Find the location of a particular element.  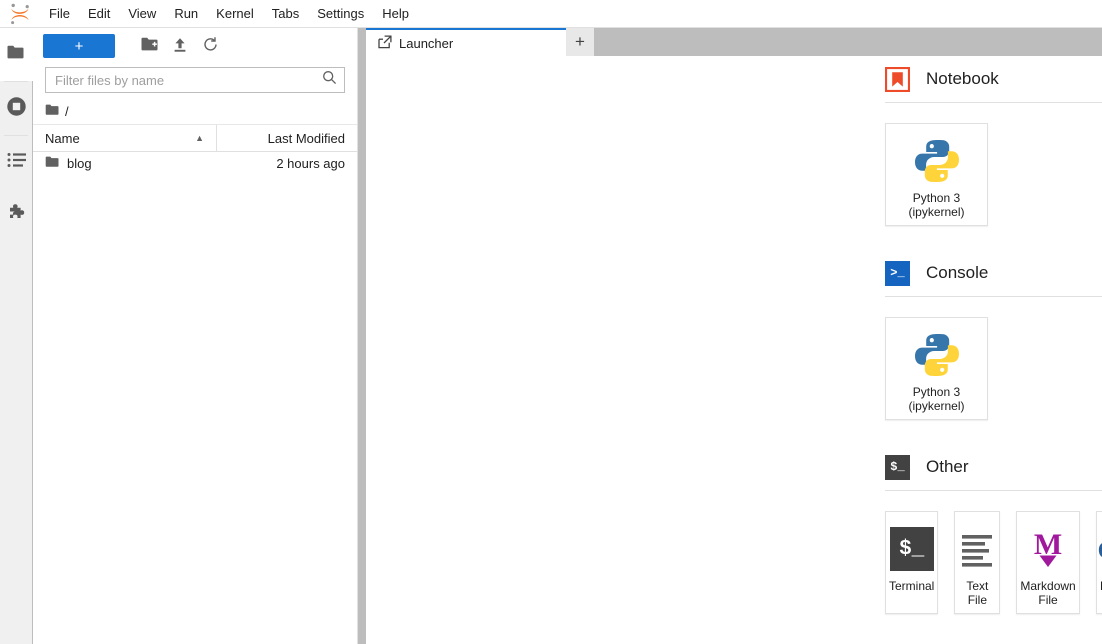

search-input is located at coordinates (188, 80).